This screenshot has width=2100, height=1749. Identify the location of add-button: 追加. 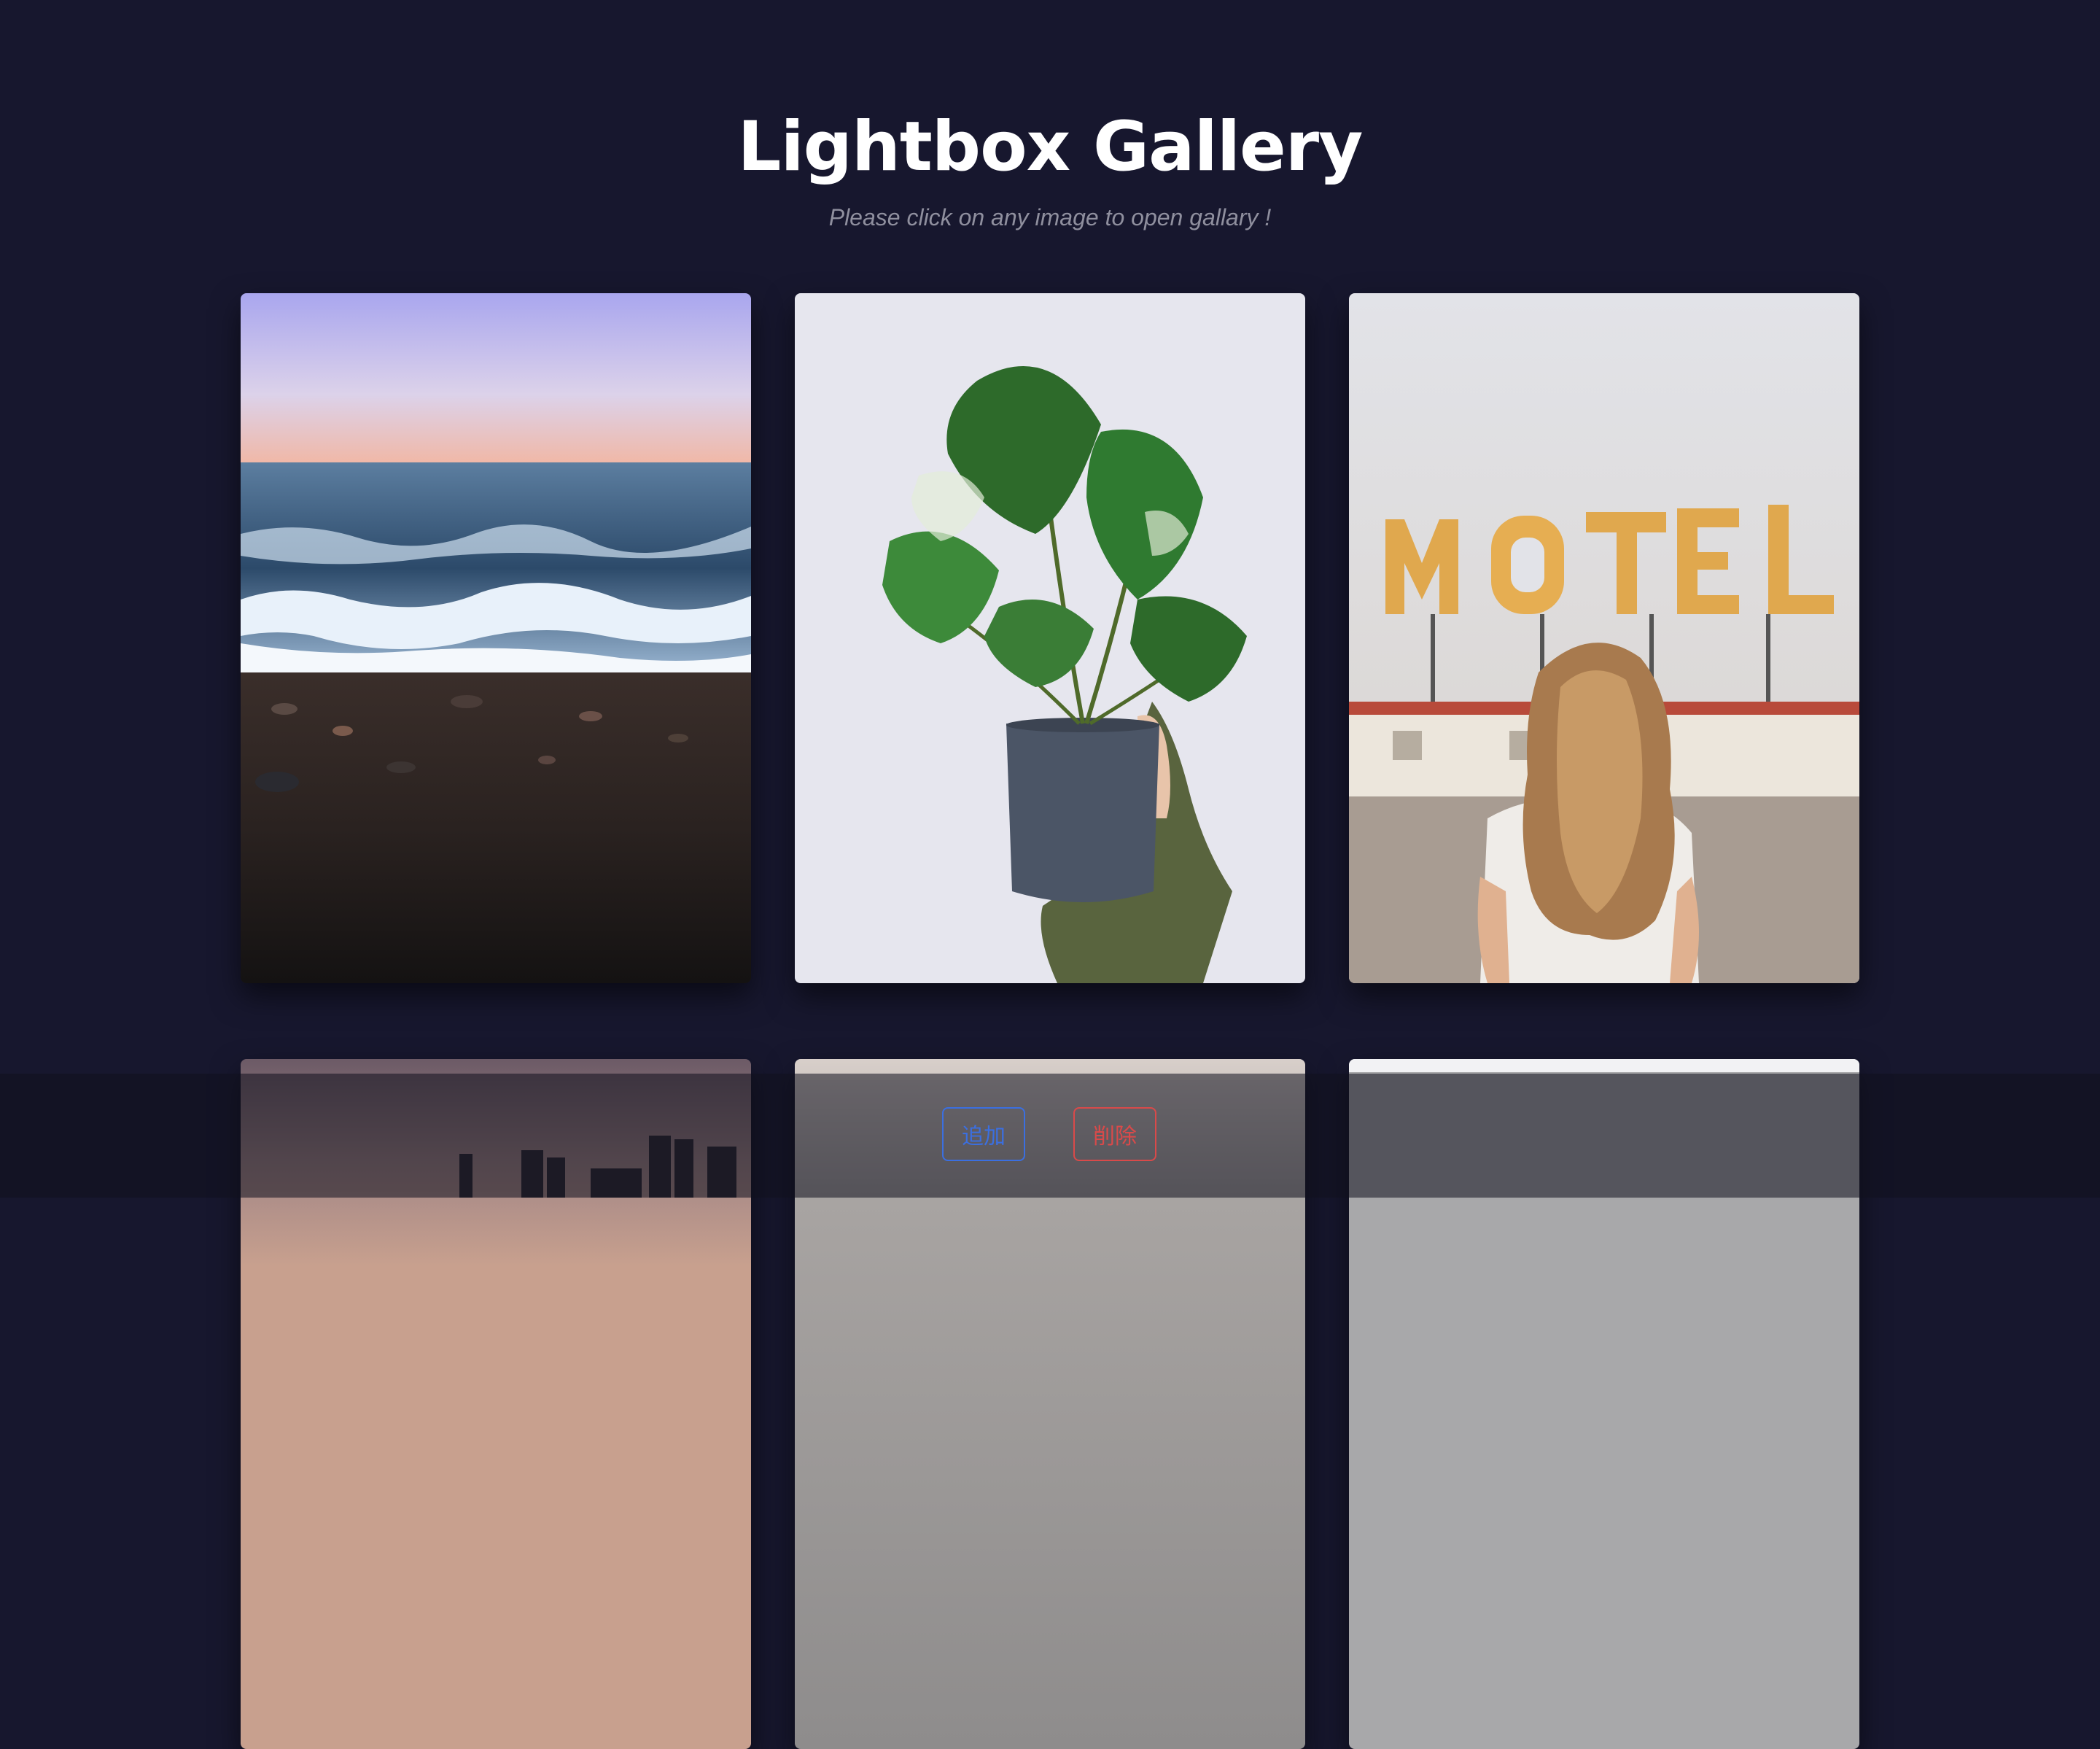
(983, 1134).